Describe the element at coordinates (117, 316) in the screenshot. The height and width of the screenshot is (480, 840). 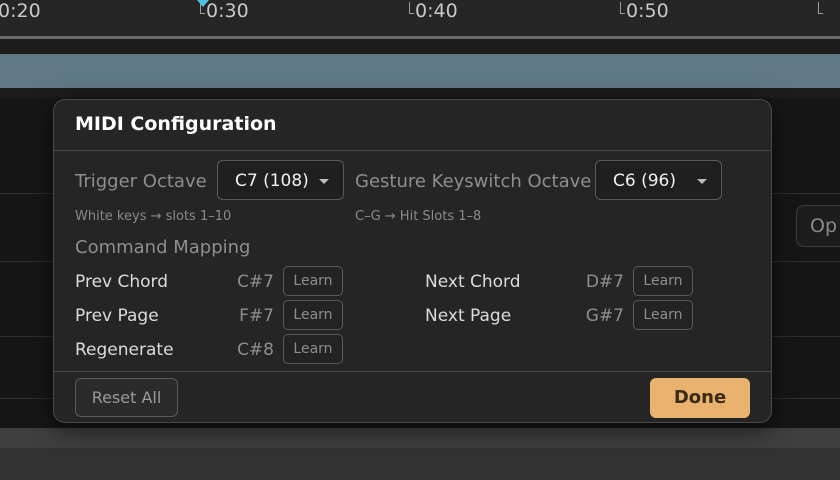
I see `command-label-prev-page: Prev Page` at that location.